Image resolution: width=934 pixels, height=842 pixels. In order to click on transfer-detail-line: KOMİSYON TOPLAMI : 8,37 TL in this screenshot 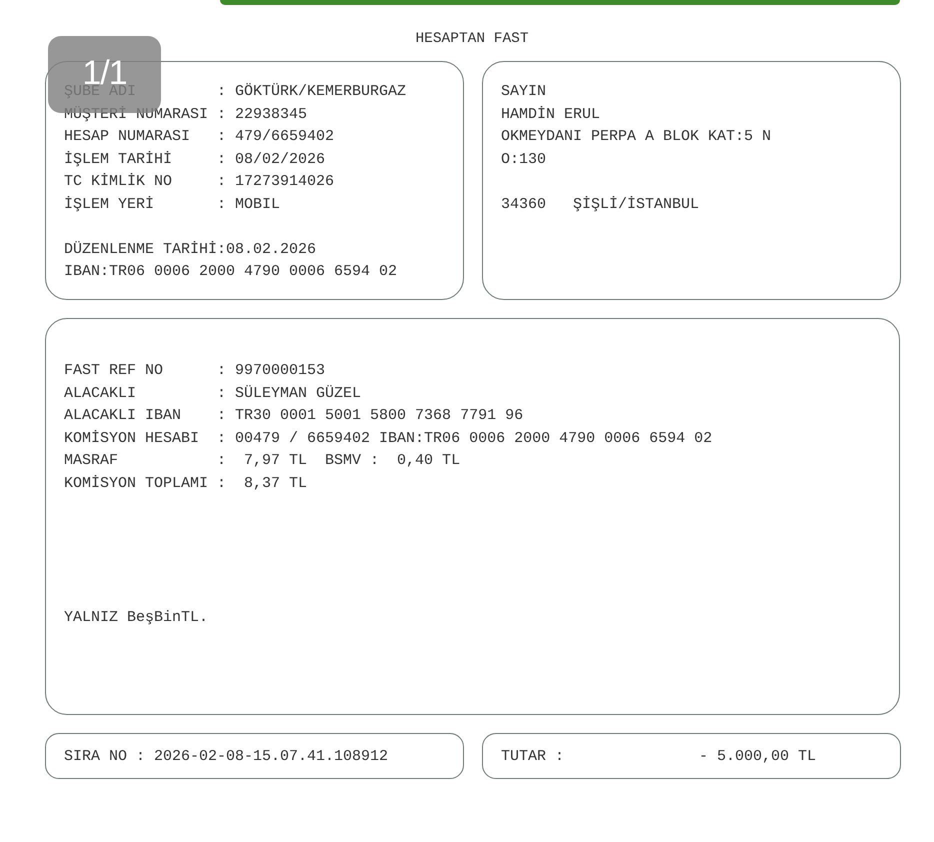, I will do `click(186, 484)`.